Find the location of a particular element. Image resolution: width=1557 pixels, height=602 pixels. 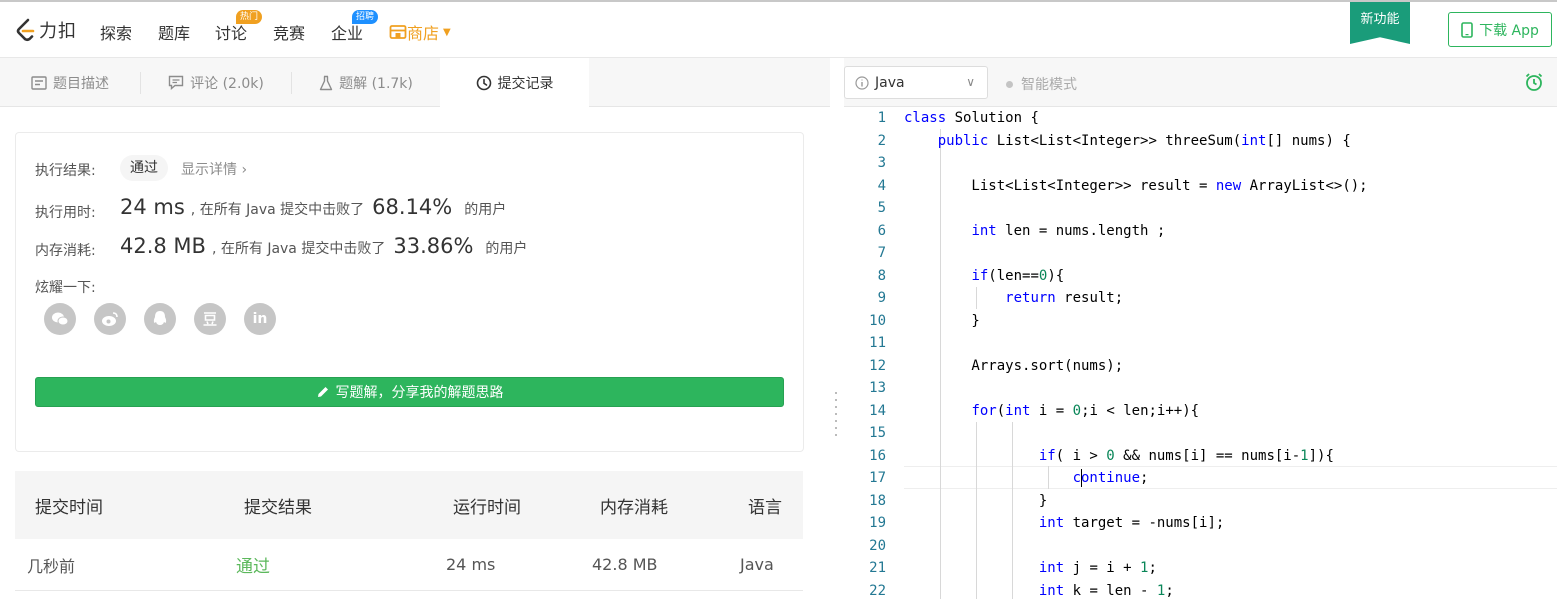

language-select: Java ∨ is located at coordinates (916, 82).